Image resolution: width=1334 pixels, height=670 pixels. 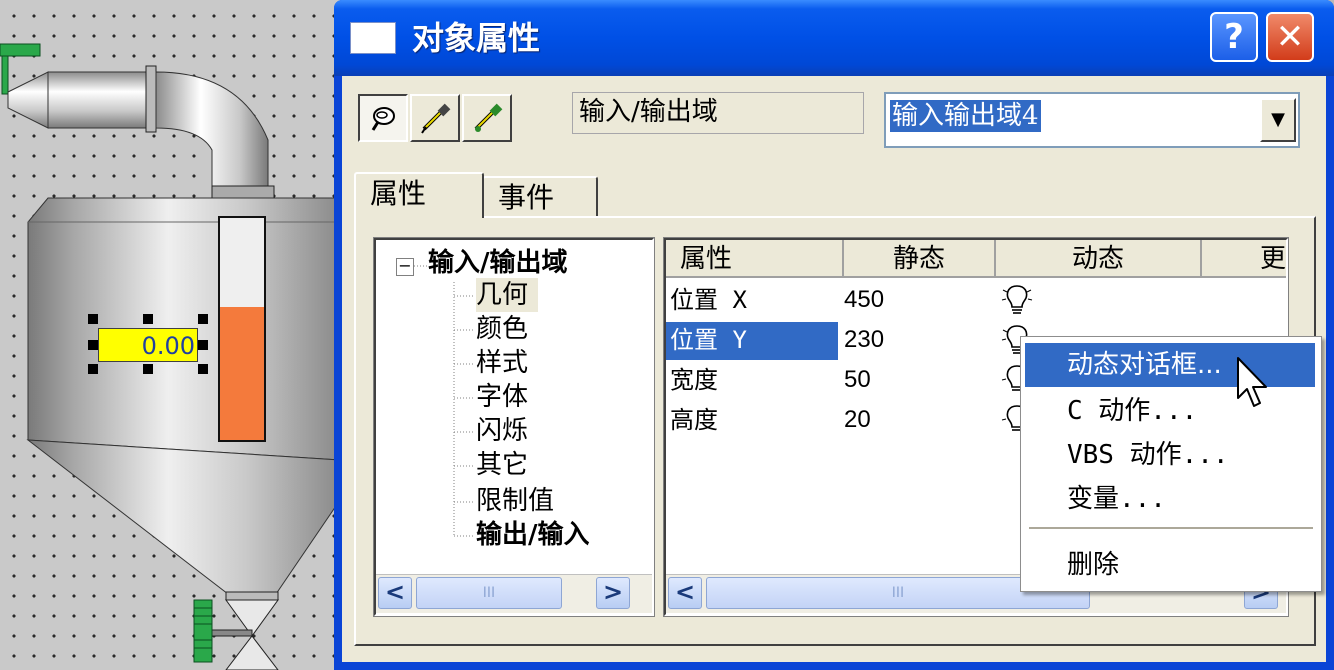 What do you see at coordinates (864, 340) in the screenshot?
I see `cell-static: 230` at bounding box center [864, 340].